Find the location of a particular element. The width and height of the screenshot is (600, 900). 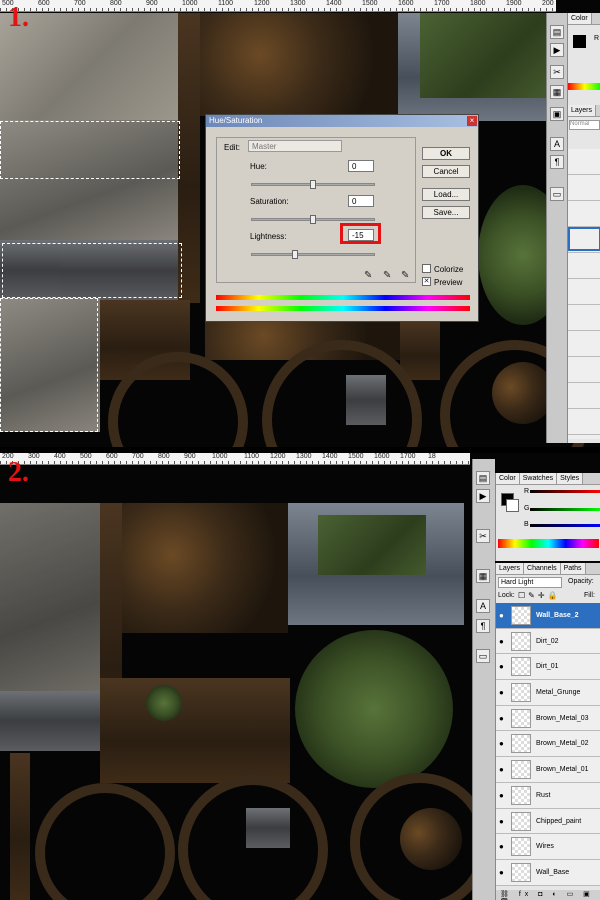

layer-row: ● Dirt_01 is located at coordinates (548, 667).